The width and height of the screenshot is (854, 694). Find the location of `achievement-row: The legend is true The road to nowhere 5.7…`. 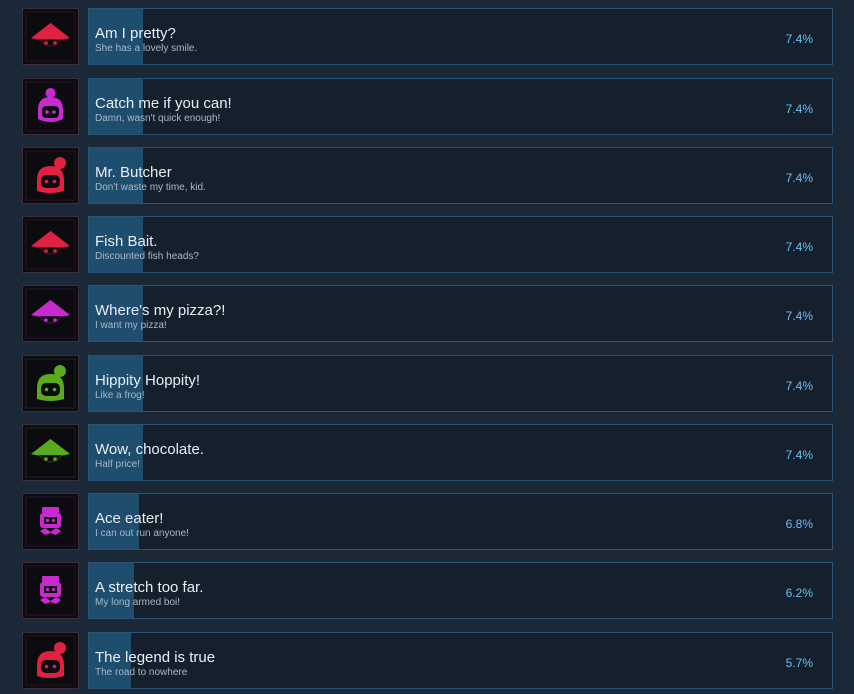

achievement-row: The legend is true The road to nowhere 5.7… is located at coordinates (427, 661).